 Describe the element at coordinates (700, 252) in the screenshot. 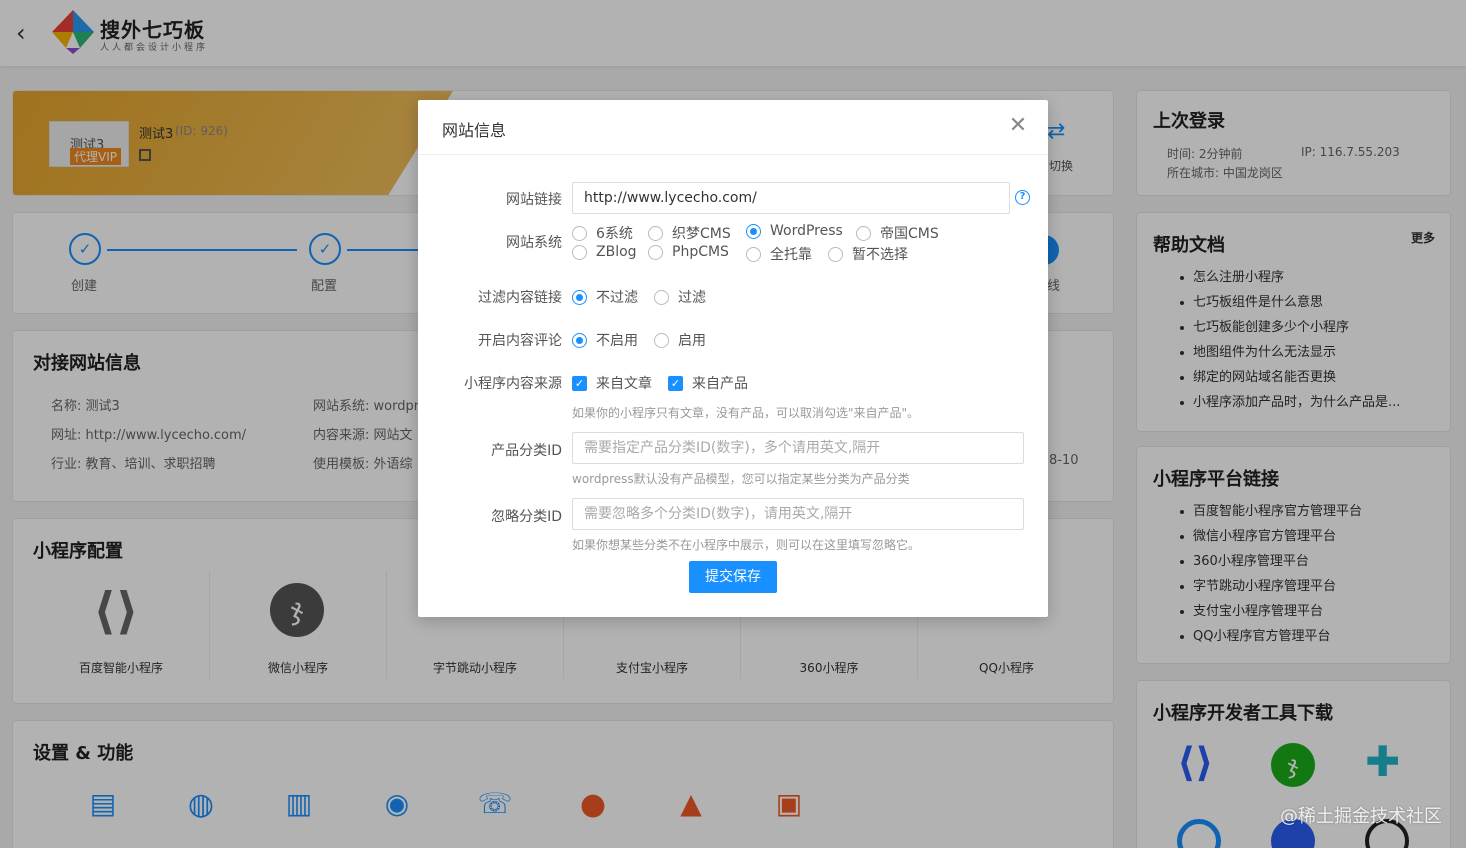

I see `radio-label: PhpCMS` at that location.